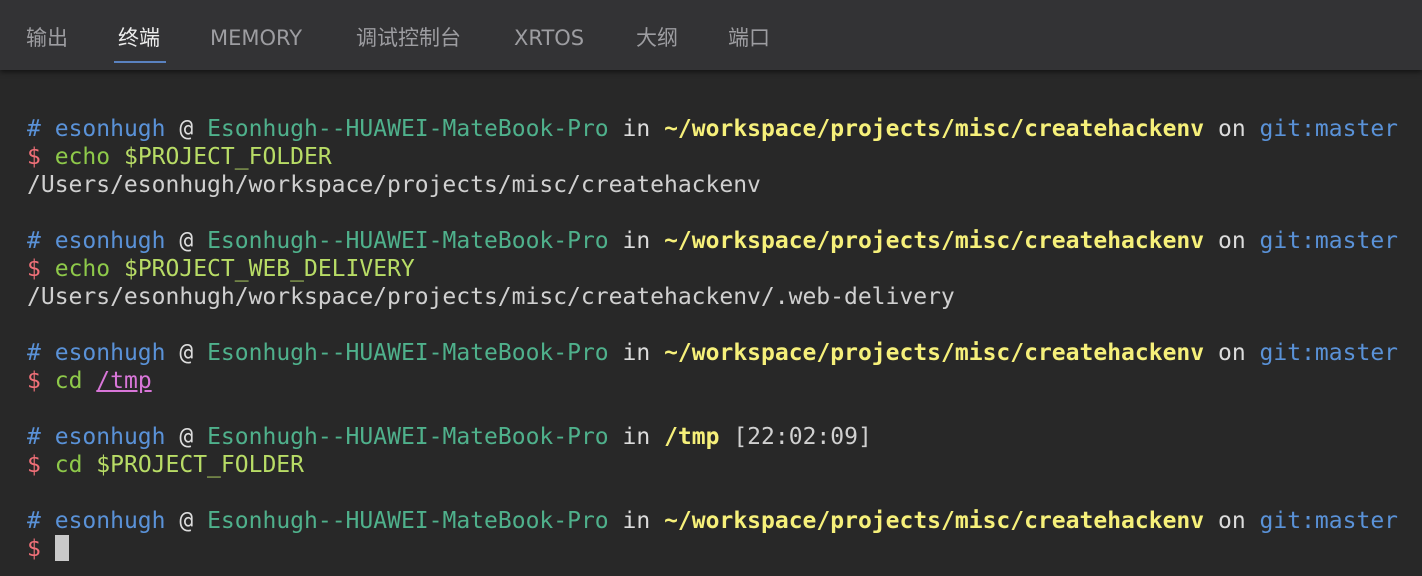  What do you see at coordinates (256, 35) in the screenshot?
I see `tab-memory: MEMORY` at bounding box center [256, 35].